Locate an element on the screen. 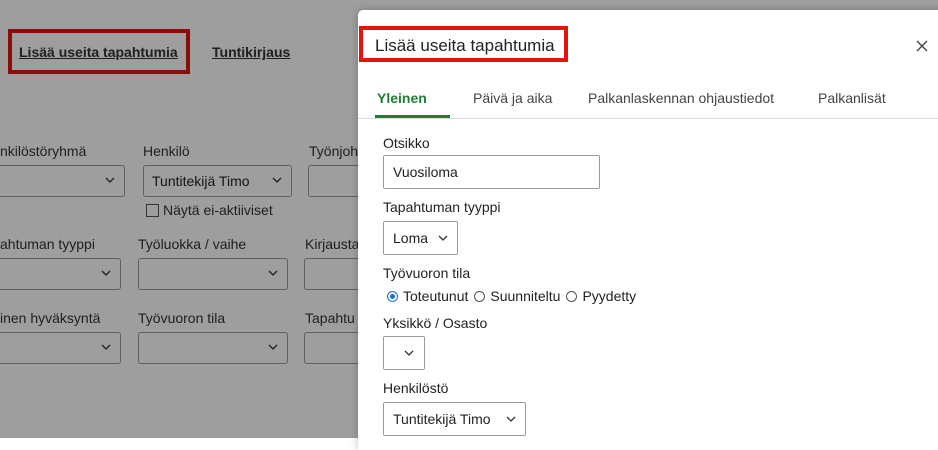 This screenshot has height=450, width=938. radio-label: Suunniteltu is located at coordinates (525, 296).